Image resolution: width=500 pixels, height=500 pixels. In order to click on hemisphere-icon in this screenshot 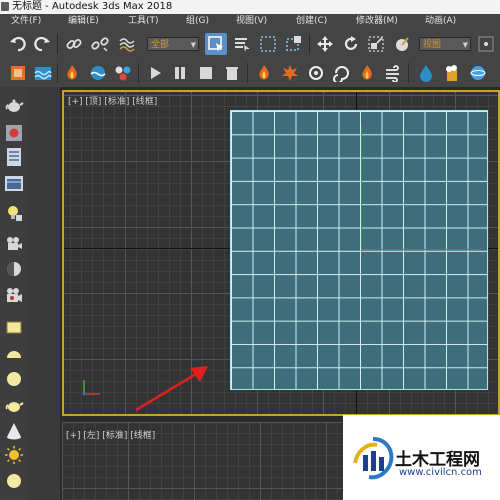, I will do `click(14, 354)`.